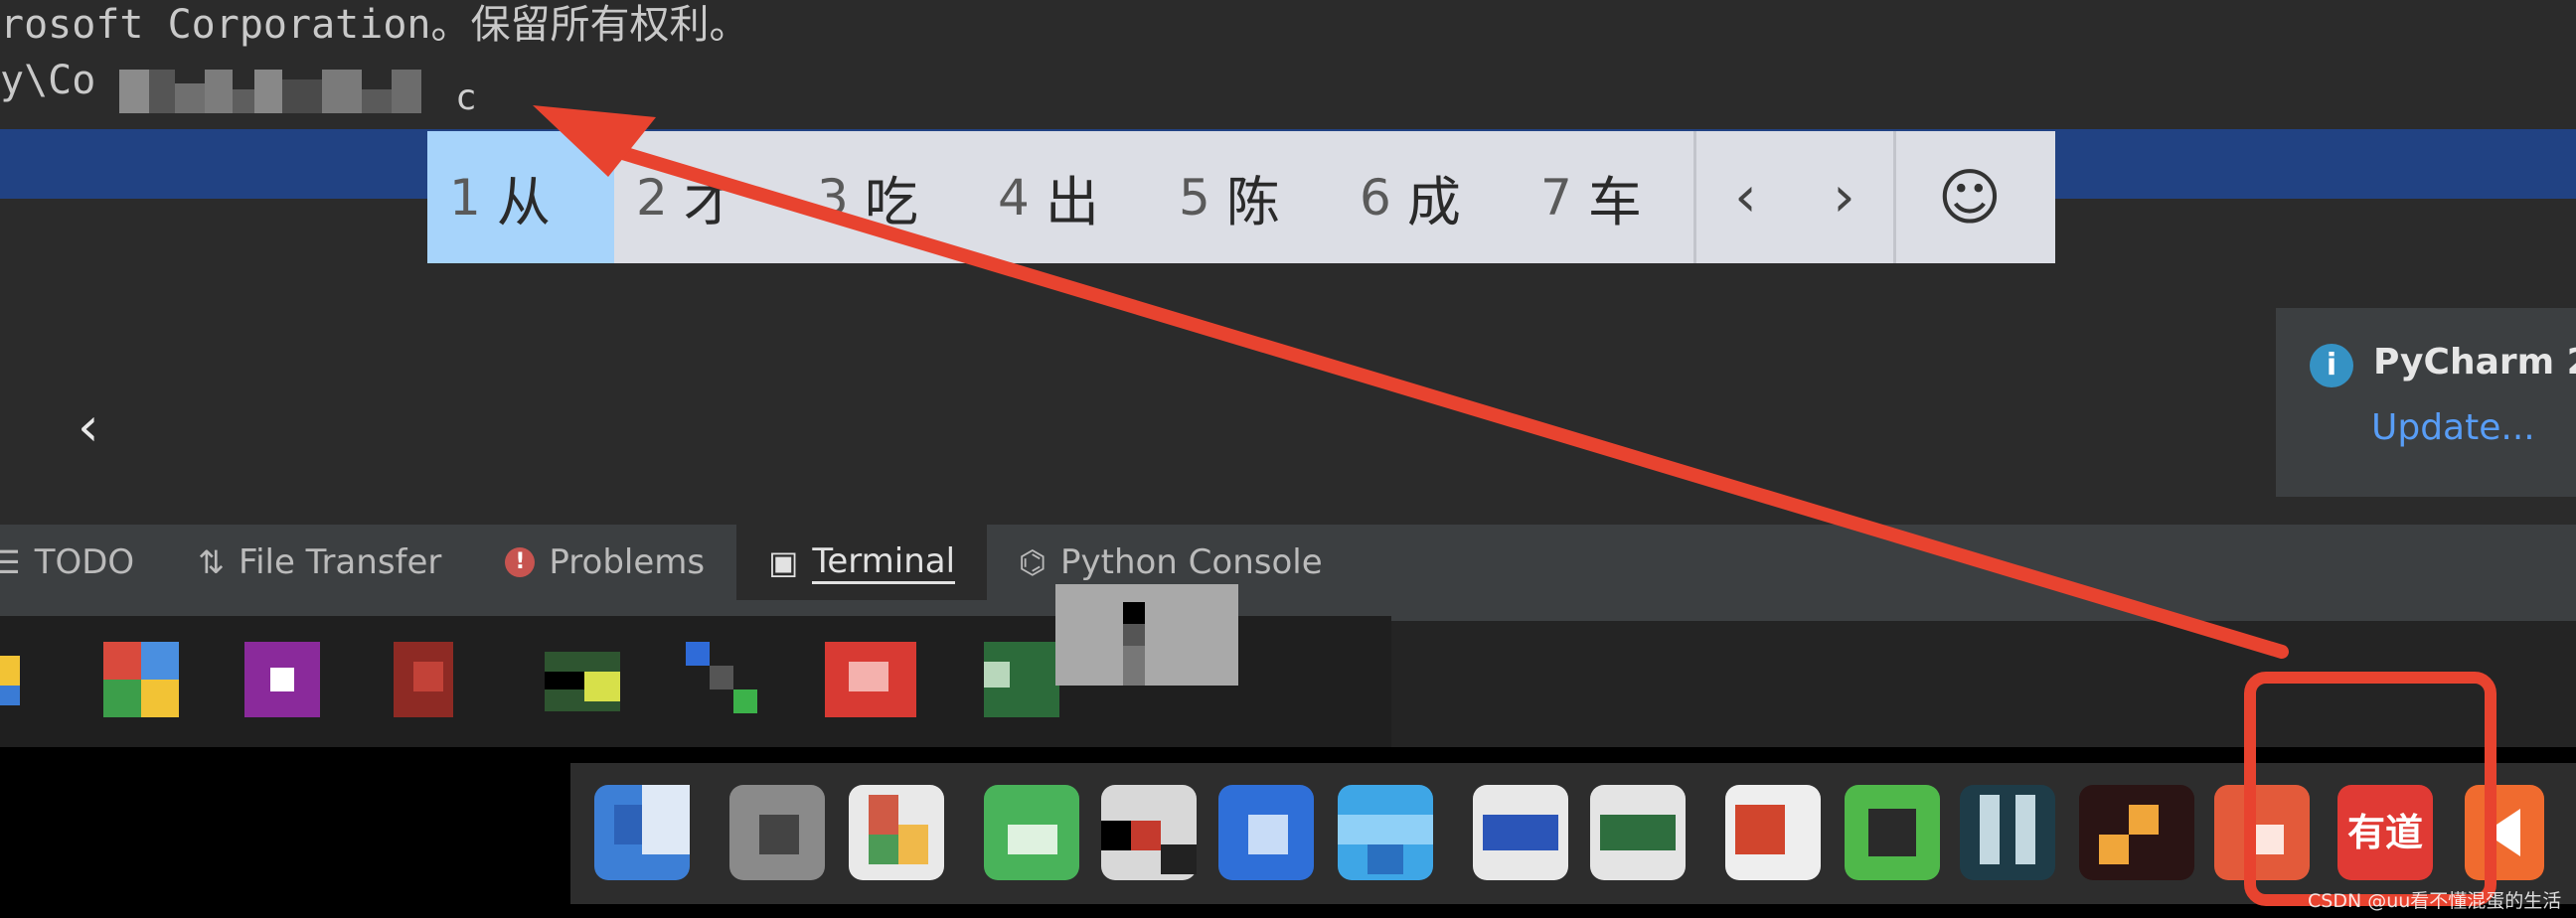 Image resolution: width=2576 pixels, height=918 pixels. What do you see at coordinates (783, 562) in the screenshot?
I see `terminal-icon: ▣` at bounding box center [783, 562].